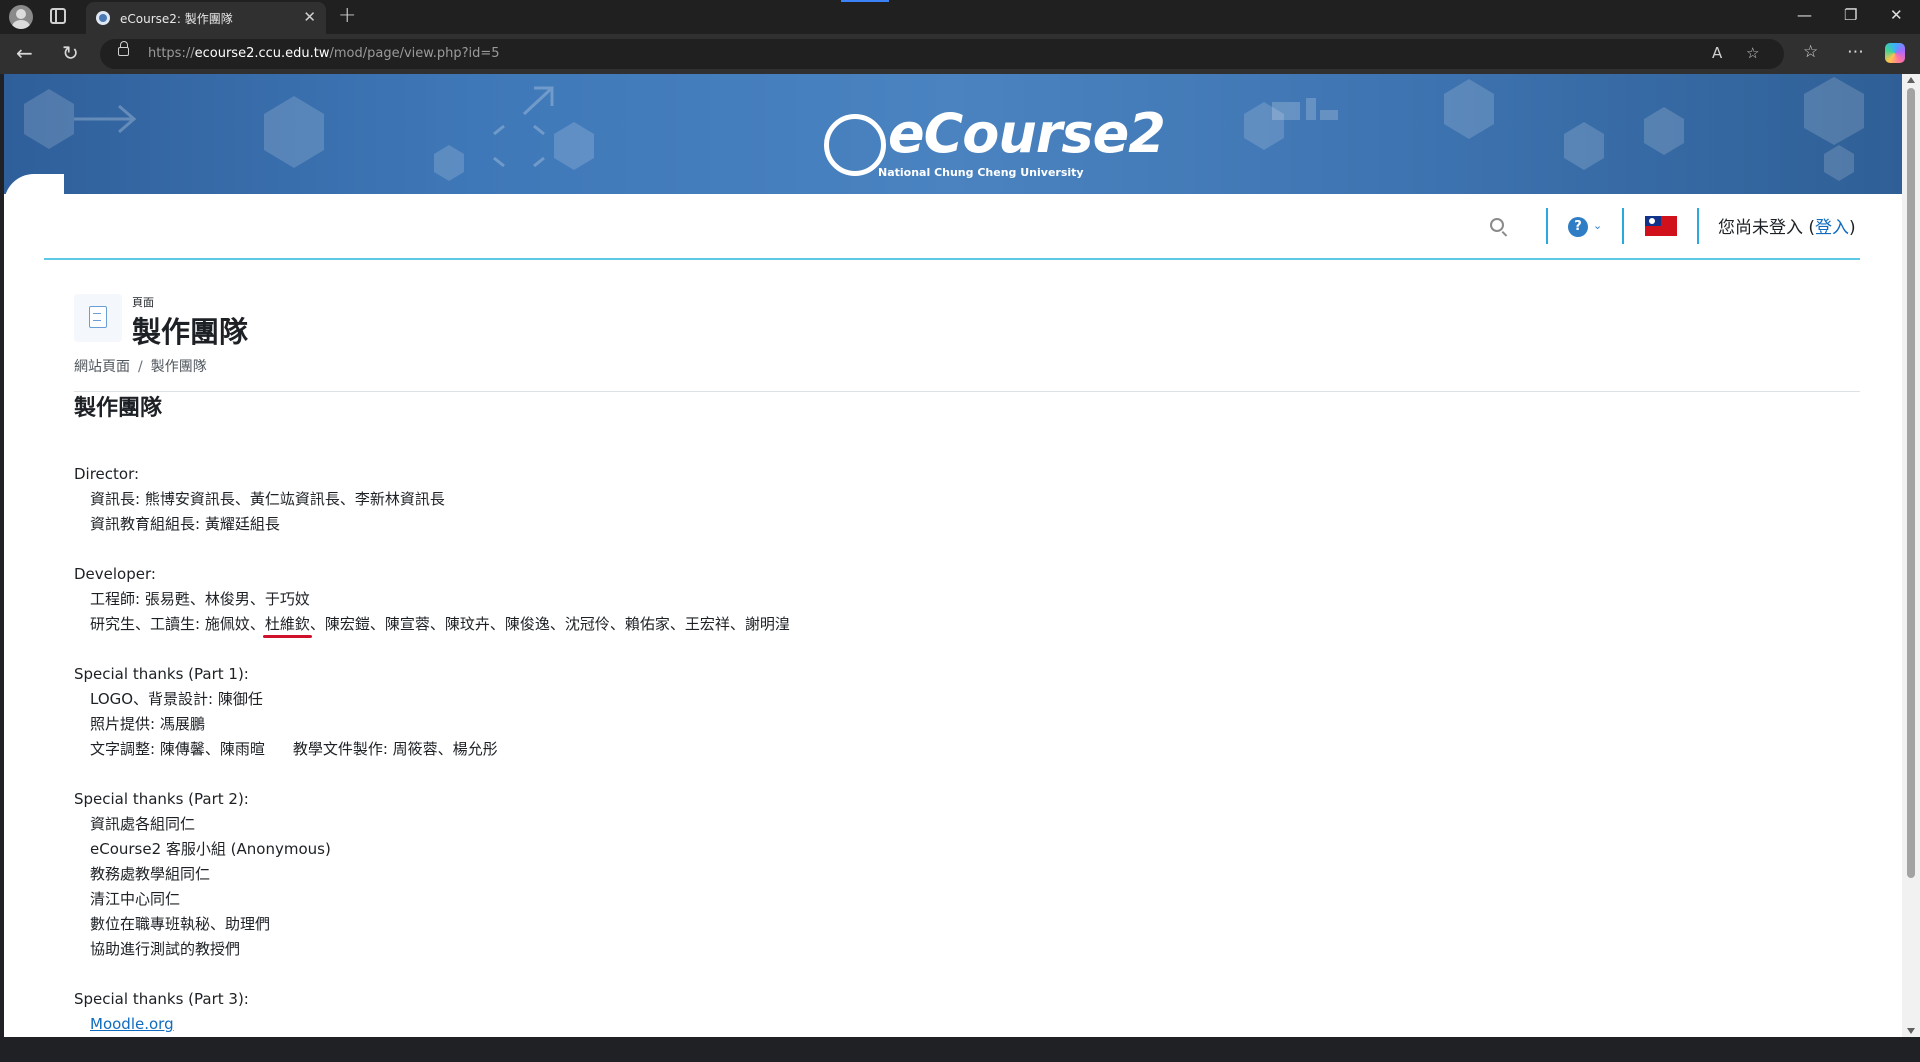  Describe the element at coordinates (98, 318) in the screenshot. I see `page-type-icon` at that location.